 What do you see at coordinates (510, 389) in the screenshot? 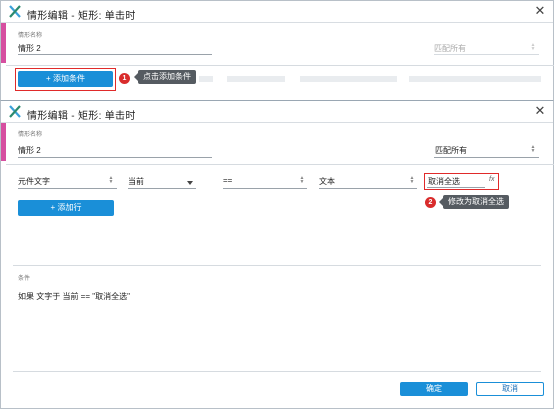
I see `cancel-button: 取消` at bounding box center [510, 389].